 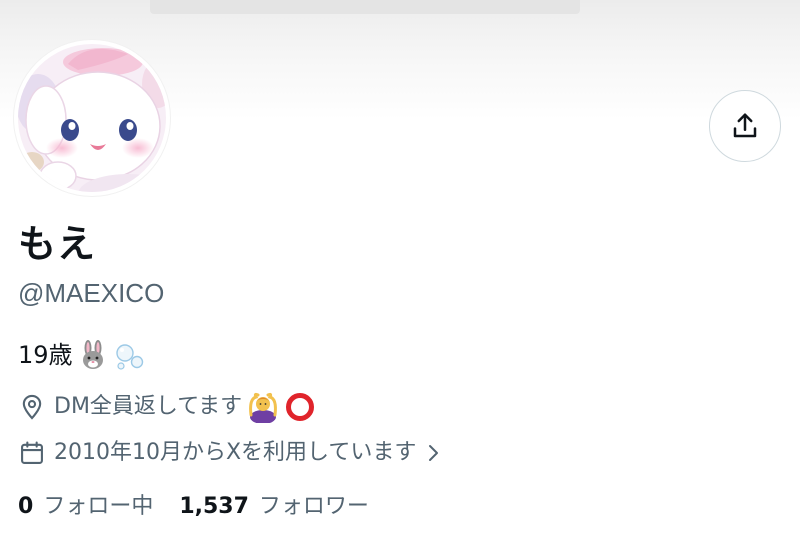 I want to click on person-gesturing-ok-emoji, so click(x=263, y=407).